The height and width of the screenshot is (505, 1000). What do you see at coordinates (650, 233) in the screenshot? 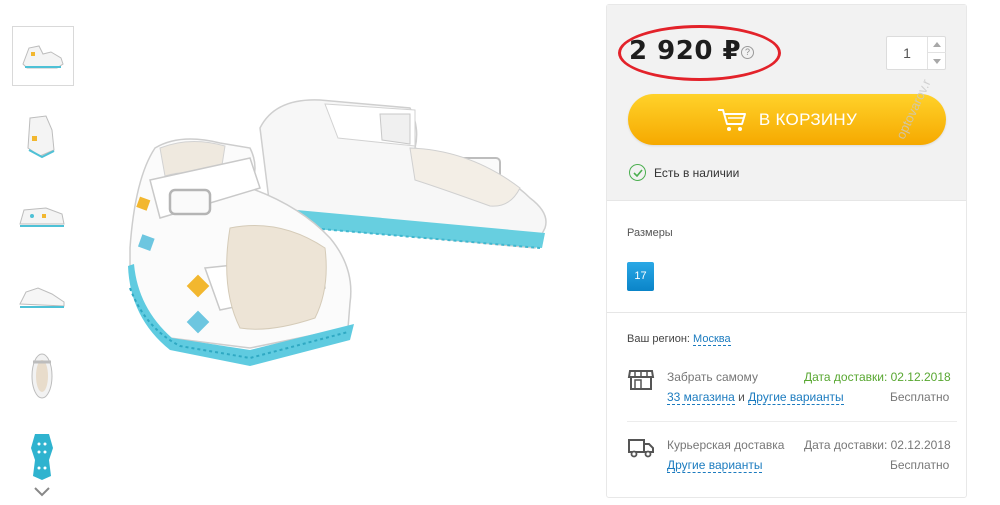
I see `sizes-title: Размеры` at bounding box center [650, 233].